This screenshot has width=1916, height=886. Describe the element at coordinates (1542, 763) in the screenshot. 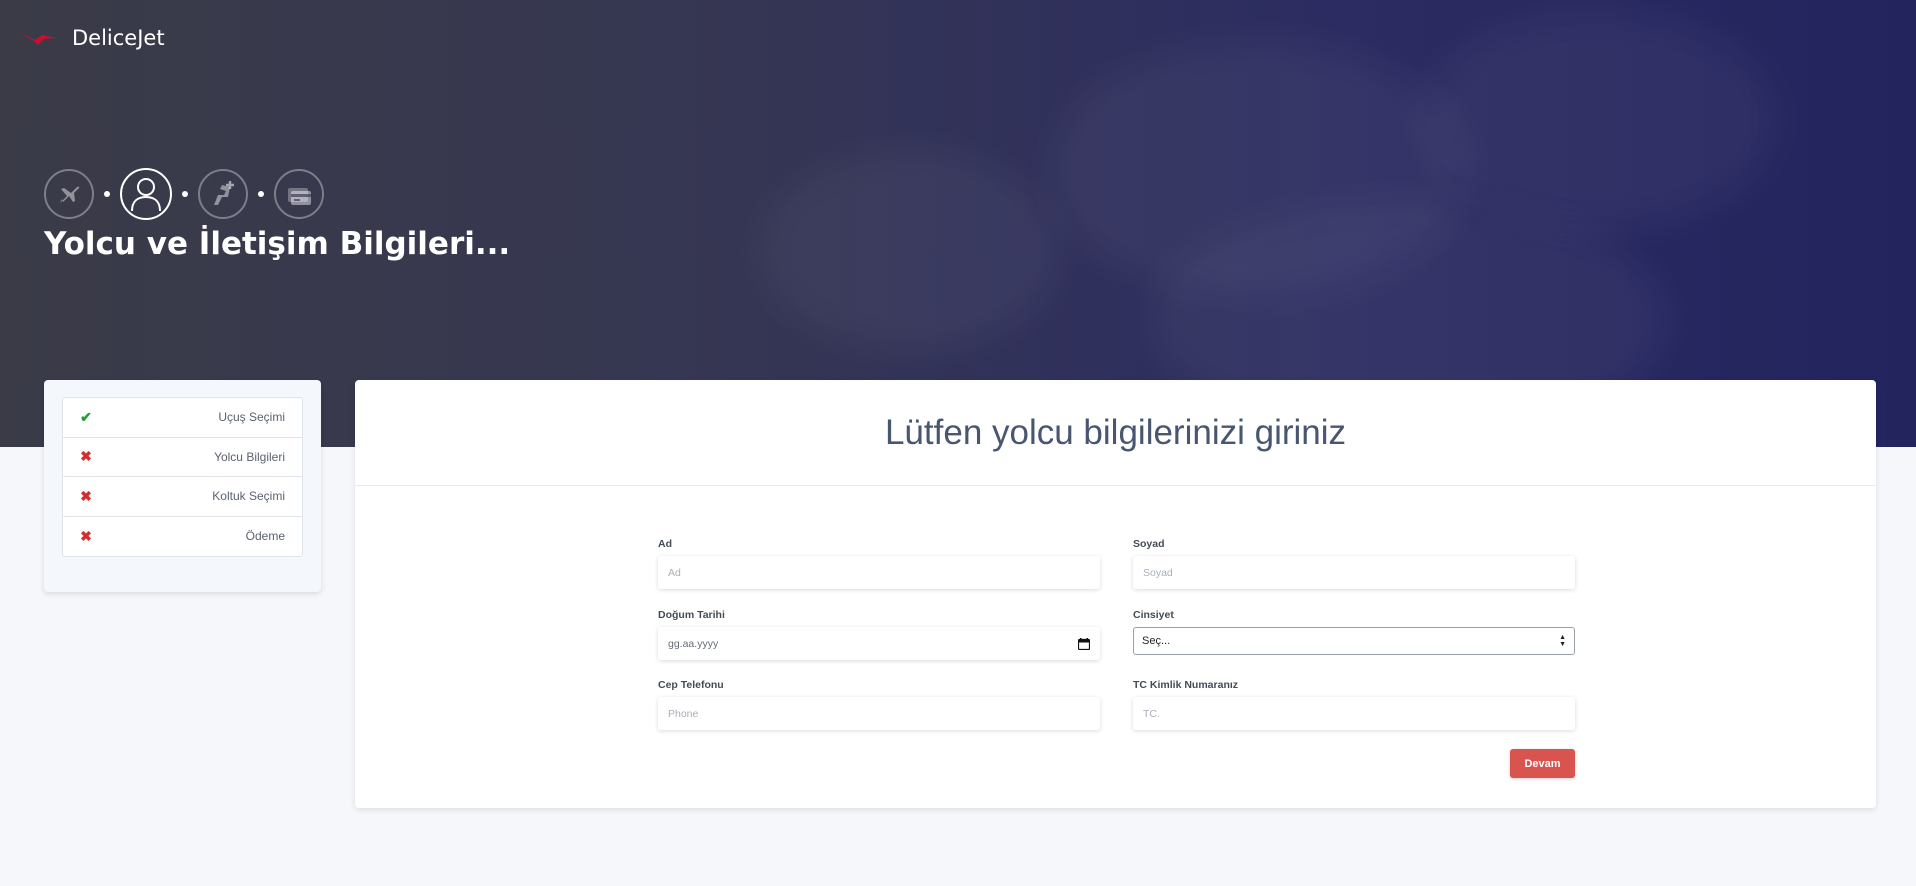

I see `continue-button: Devam` at that location.